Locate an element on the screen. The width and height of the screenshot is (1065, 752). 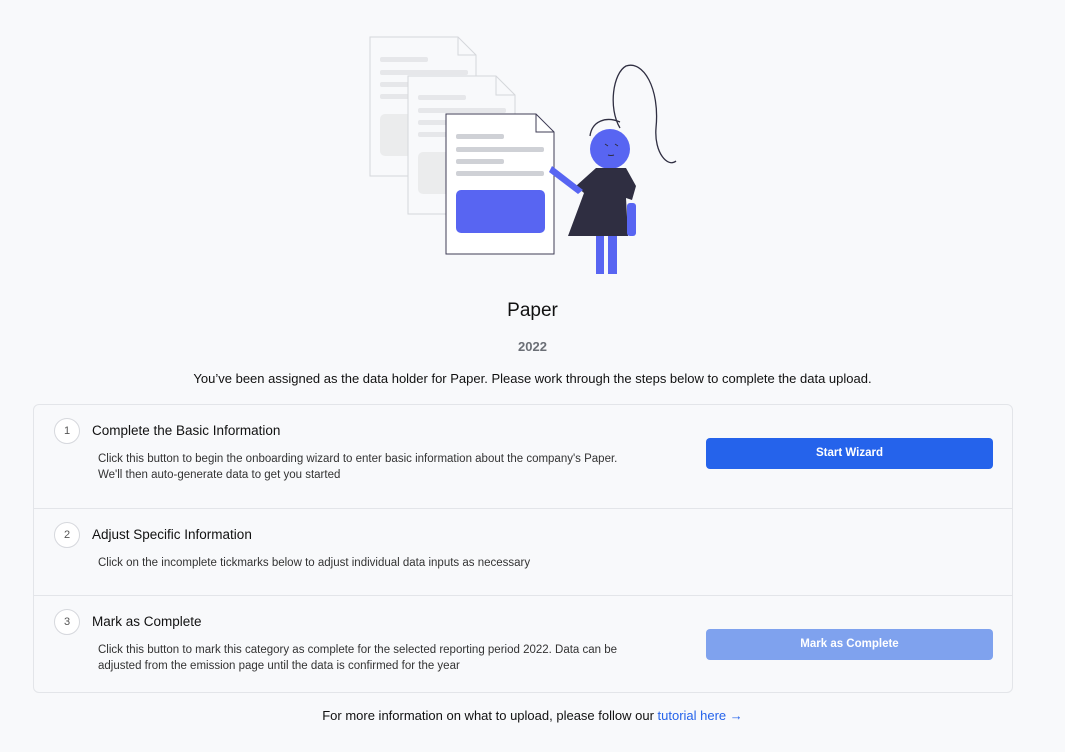
step-title: Adjust Specific Information is located at coordinates (172, 534).